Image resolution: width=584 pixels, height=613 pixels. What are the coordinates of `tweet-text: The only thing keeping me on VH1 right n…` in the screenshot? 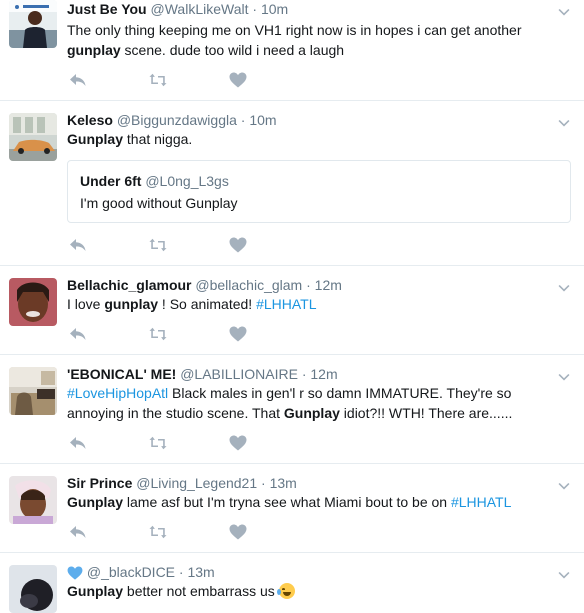 It's located at (317, 40).